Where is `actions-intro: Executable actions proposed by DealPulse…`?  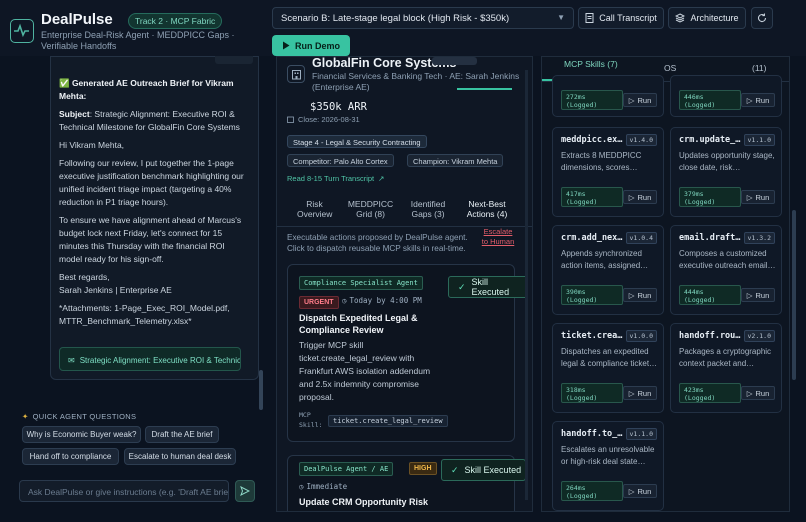
actions-intro: Executable actions proposed by DealPulse… is located at coordinates (377, 243).